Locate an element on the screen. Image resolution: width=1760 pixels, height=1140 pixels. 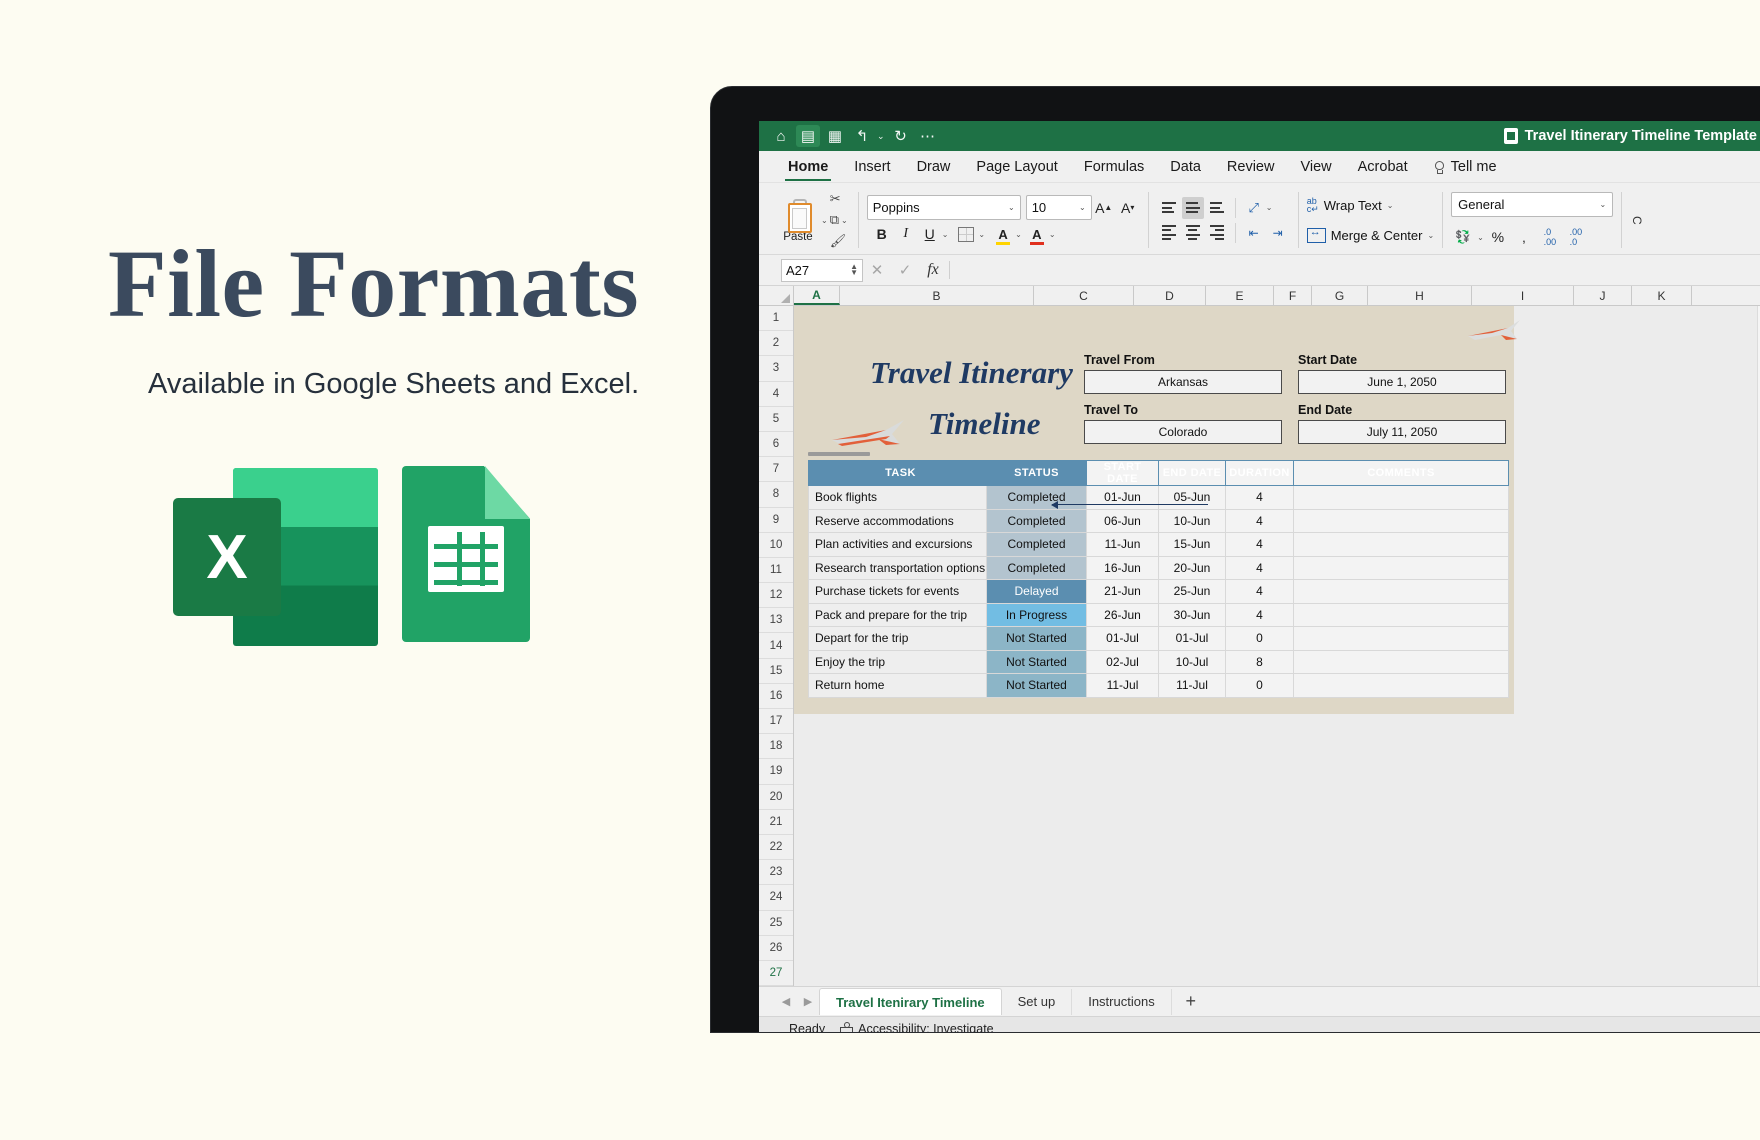
font-size-select: 10 ⌄ is located at coordinates (1058, 207).